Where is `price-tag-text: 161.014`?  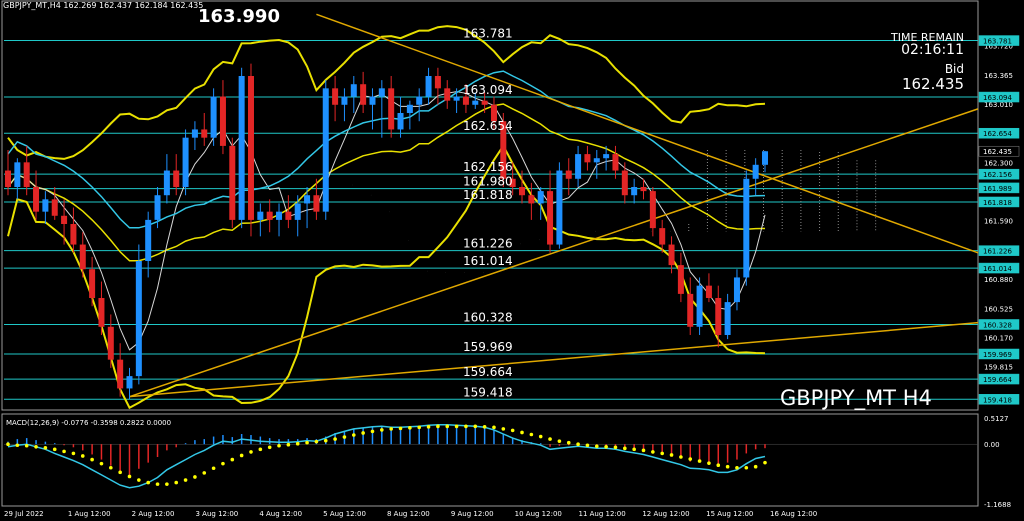
price-tag-text: 161.014 is located at coordinates (997, 269).